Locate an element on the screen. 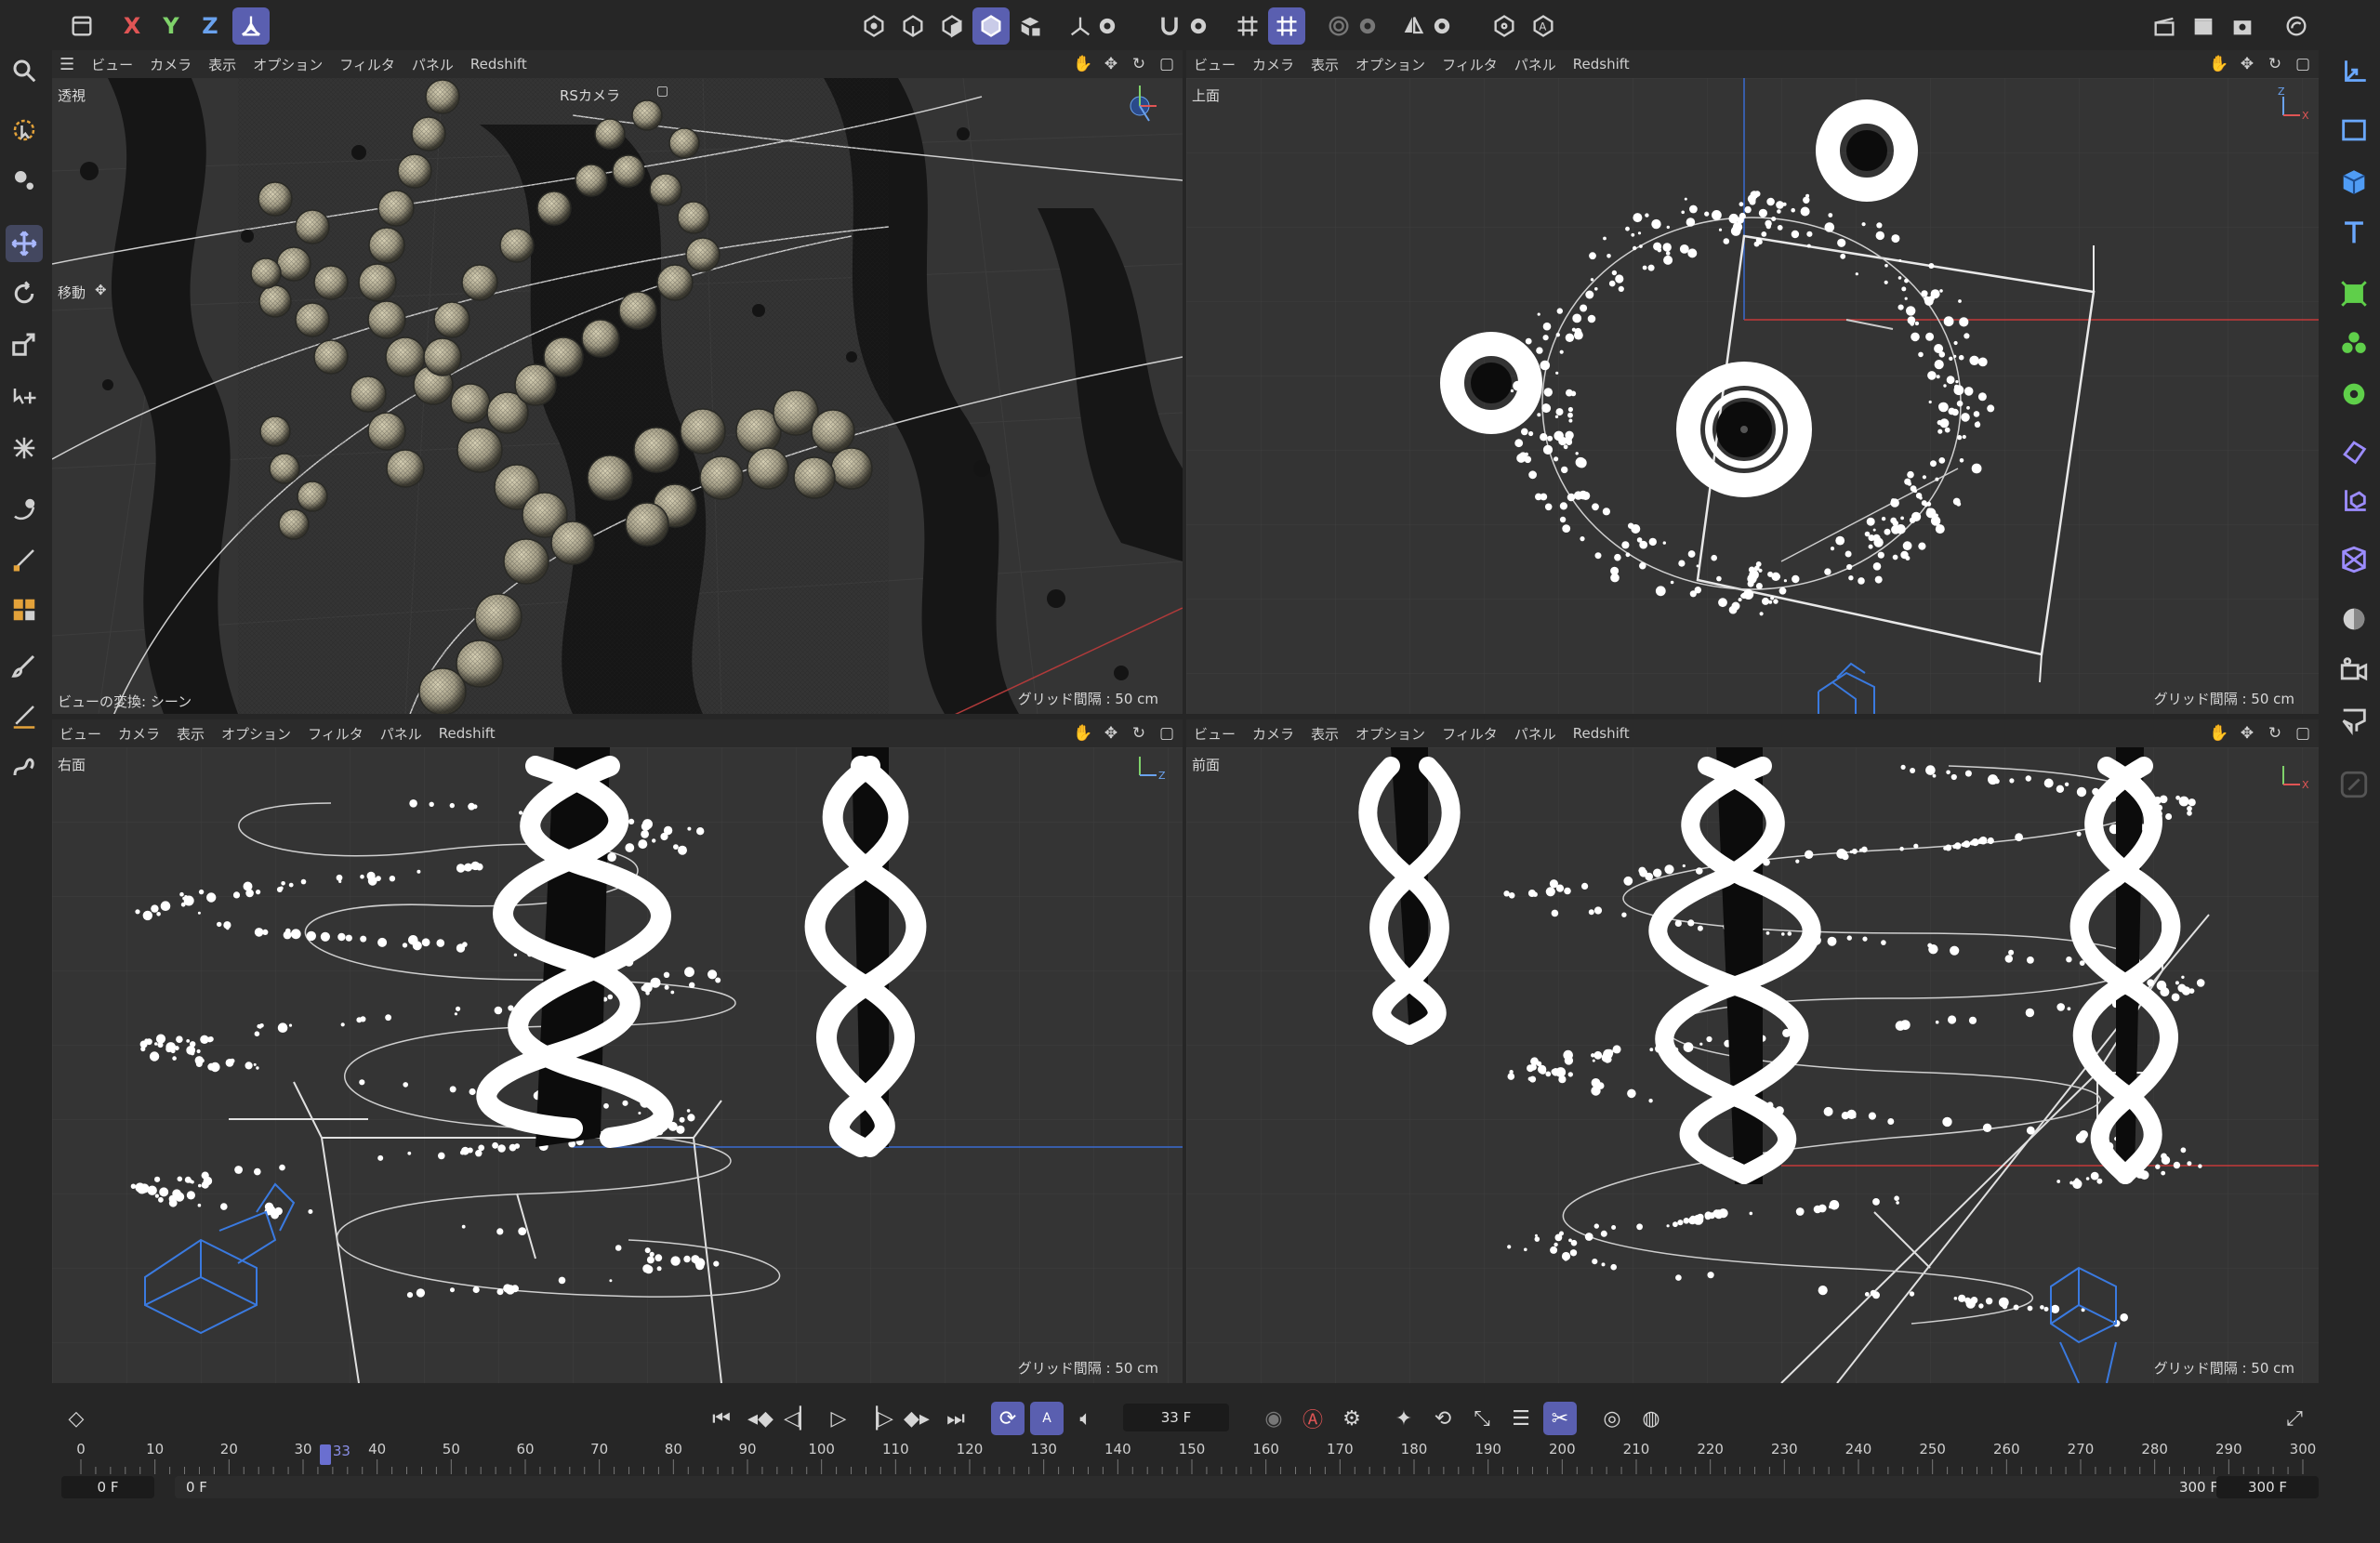 The width and height of the screenshot is (2380, 1543). camera-link-icon: ▢ is located at coordinates (662, 91).